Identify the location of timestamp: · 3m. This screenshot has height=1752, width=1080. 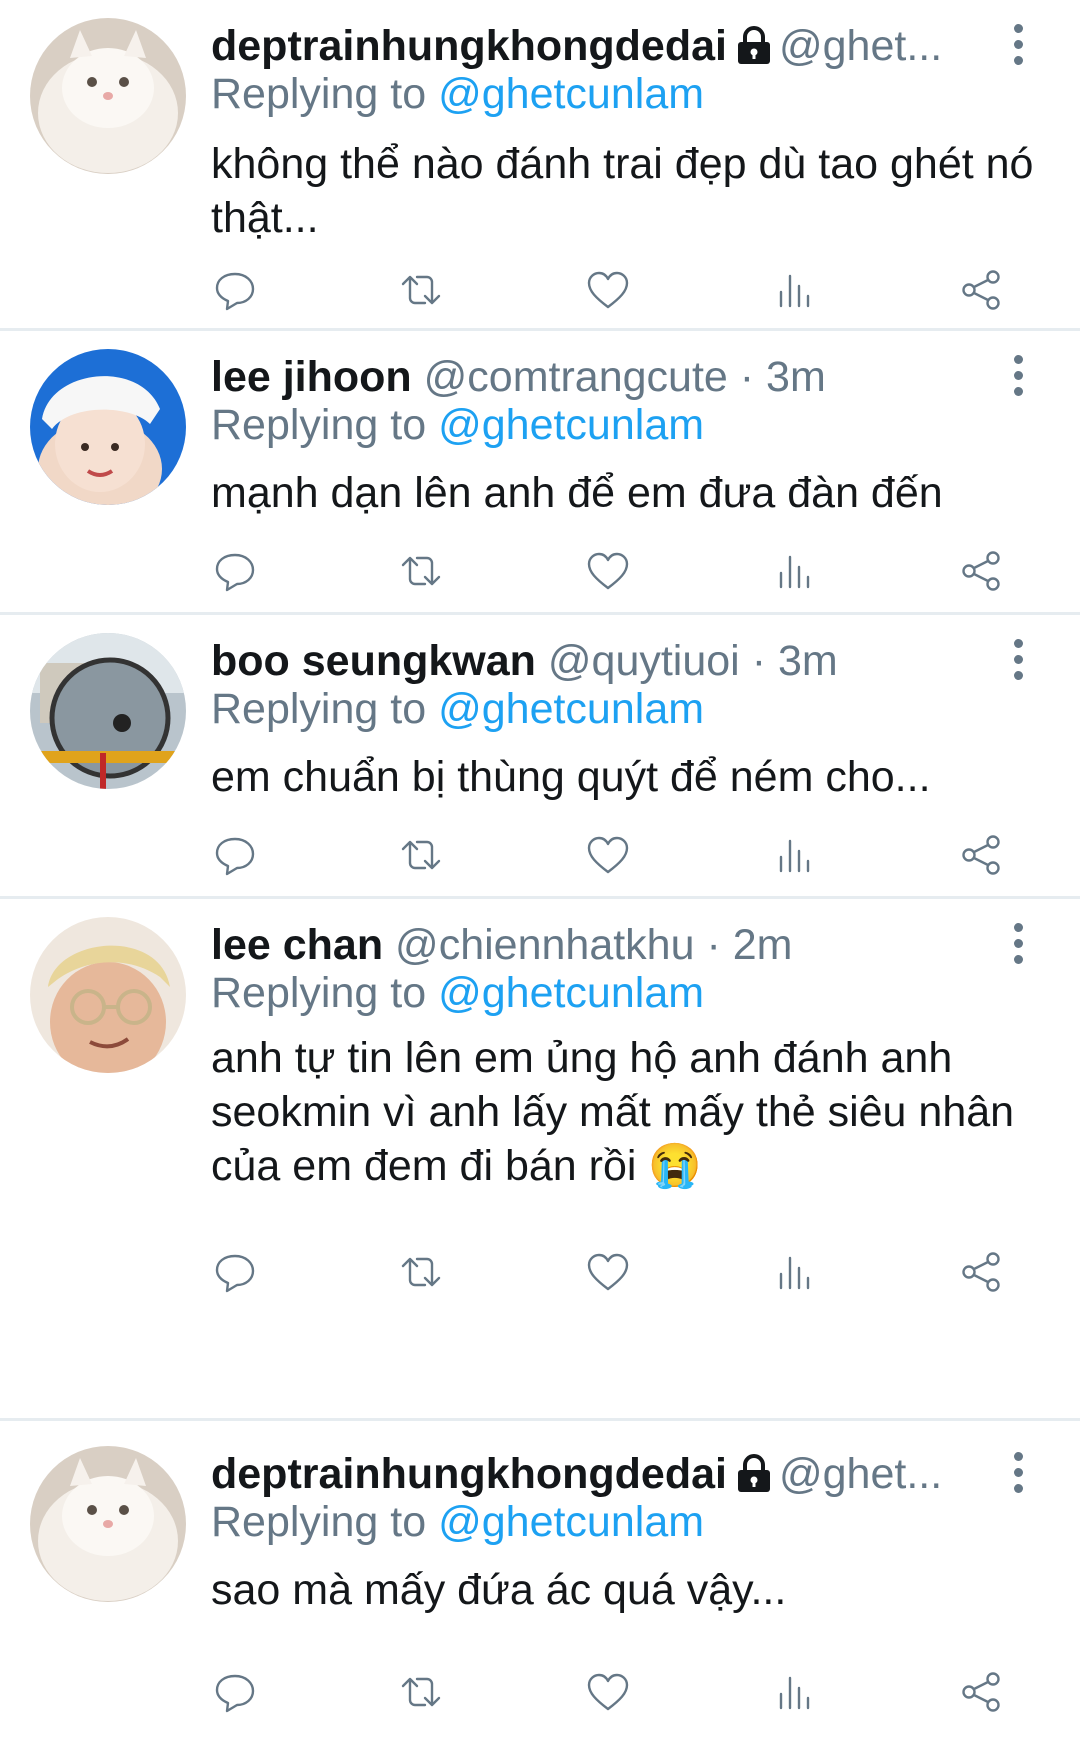
(794, 661).